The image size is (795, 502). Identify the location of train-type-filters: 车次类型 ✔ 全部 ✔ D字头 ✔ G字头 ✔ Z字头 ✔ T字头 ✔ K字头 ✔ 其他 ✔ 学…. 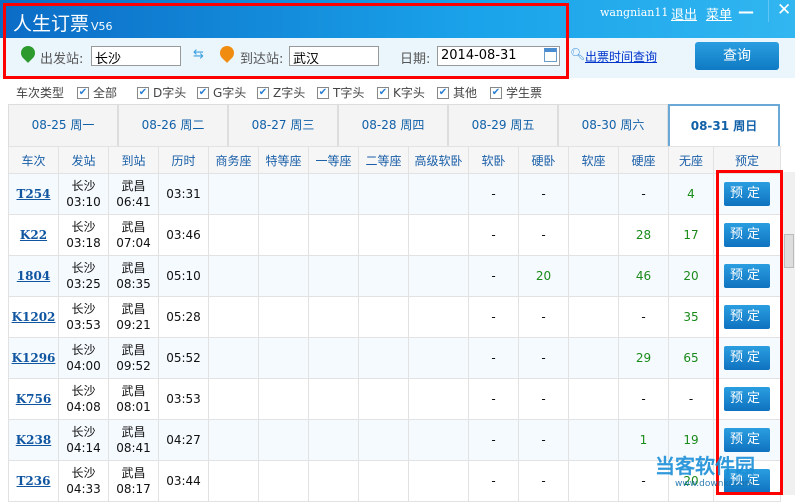
(397, 91).